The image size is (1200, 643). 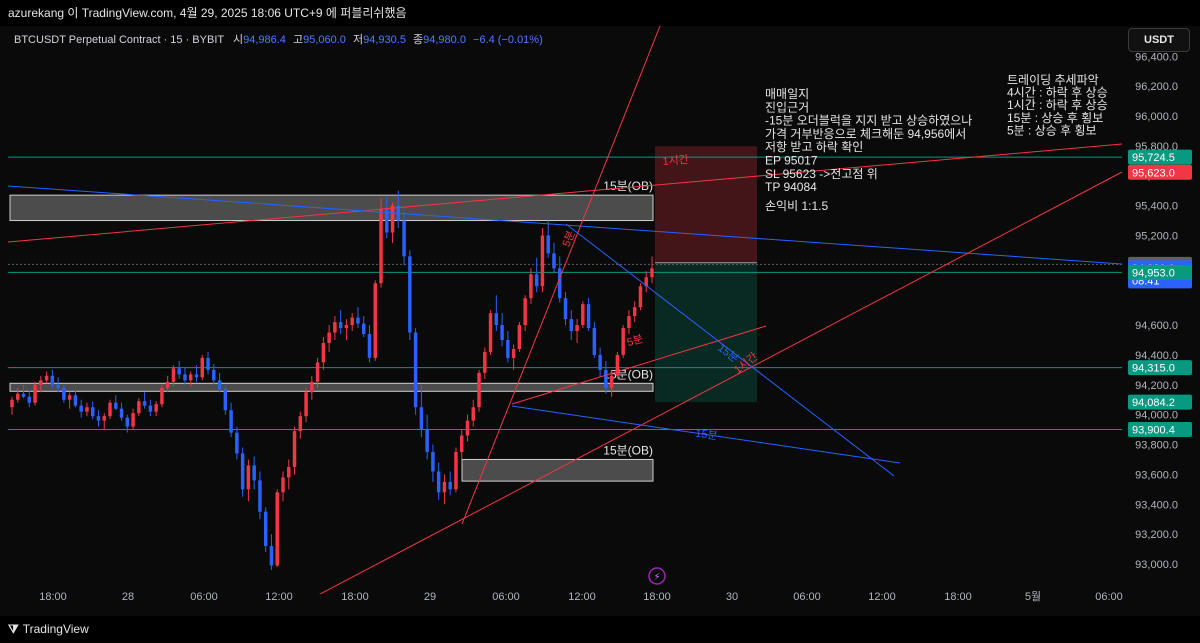 I want to click on y-tick-label: 93,000.0, so click(x=1156, y=565).